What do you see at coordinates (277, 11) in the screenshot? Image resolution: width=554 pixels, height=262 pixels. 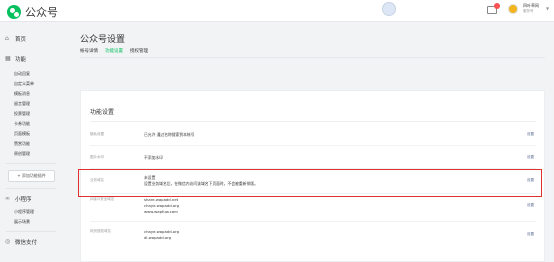 I see `top-bar: 公众号 四叶草网 服务号 ▼` at bounding box center [277, 11].